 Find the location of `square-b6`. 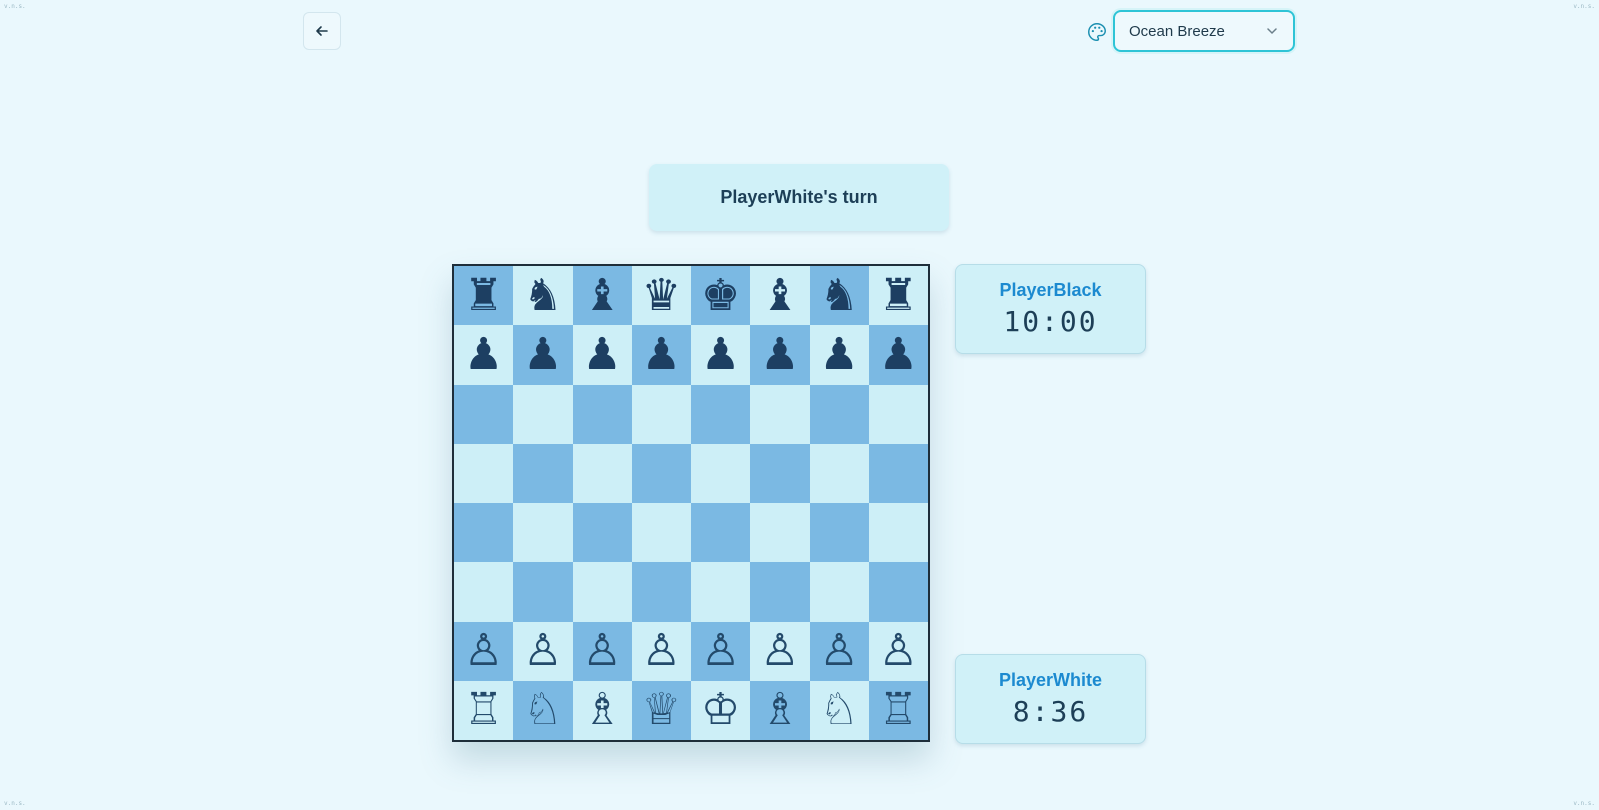

square-b6 is located at coordinates (543, 414).